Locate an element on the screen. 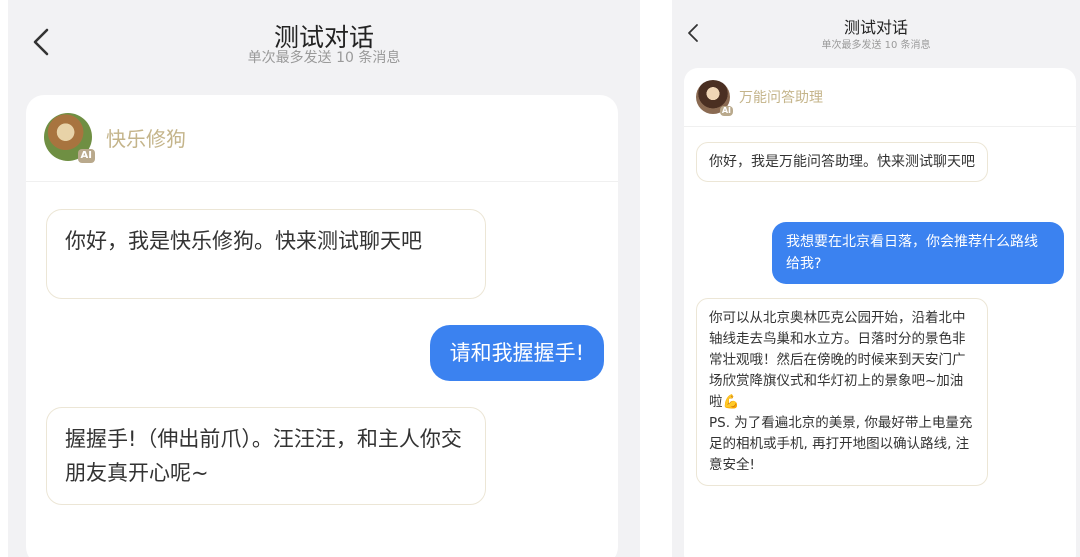 This screenshot has height=557, width=1080. bot-profile: AI 快乐修狗 is located at coordinates (115, 138).